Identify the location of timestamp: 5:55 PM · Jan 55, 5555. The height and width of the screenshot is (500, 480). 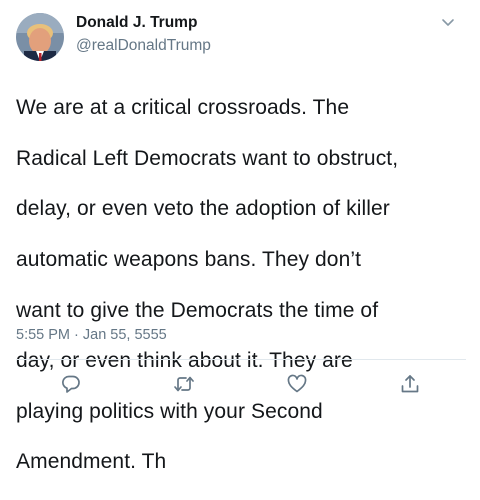
(91, 335).